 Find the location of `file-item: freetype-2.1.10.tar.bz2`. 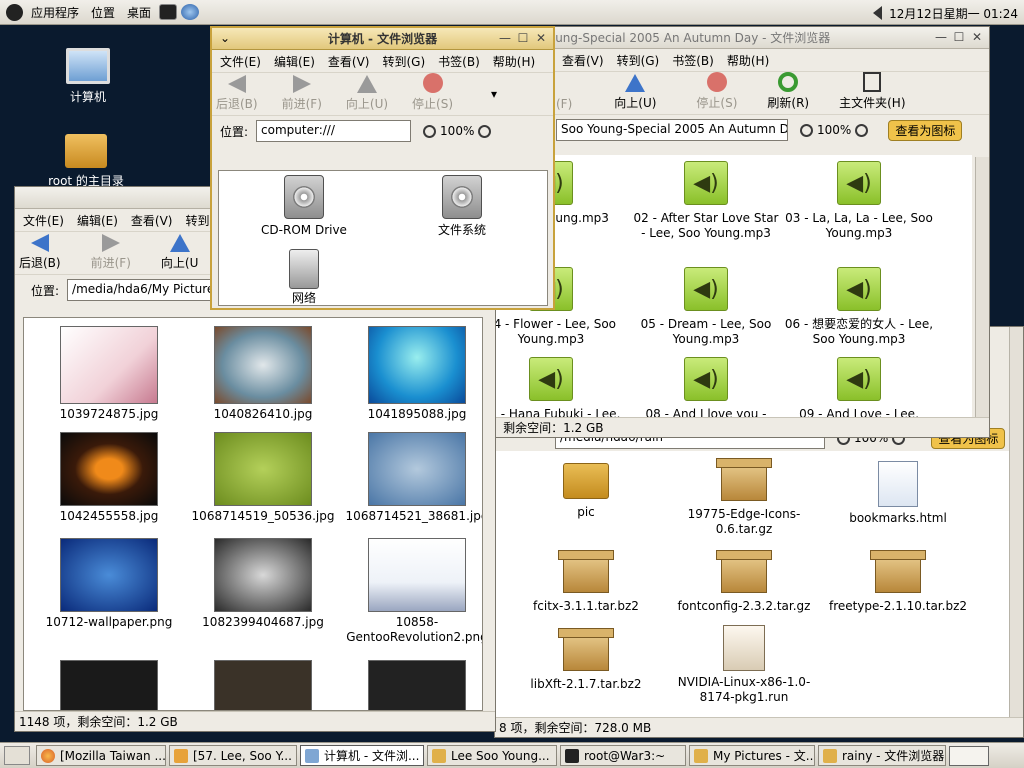

file-item: freetype-2.1.10.tar.bz2 is located at coordinates (898, 582).